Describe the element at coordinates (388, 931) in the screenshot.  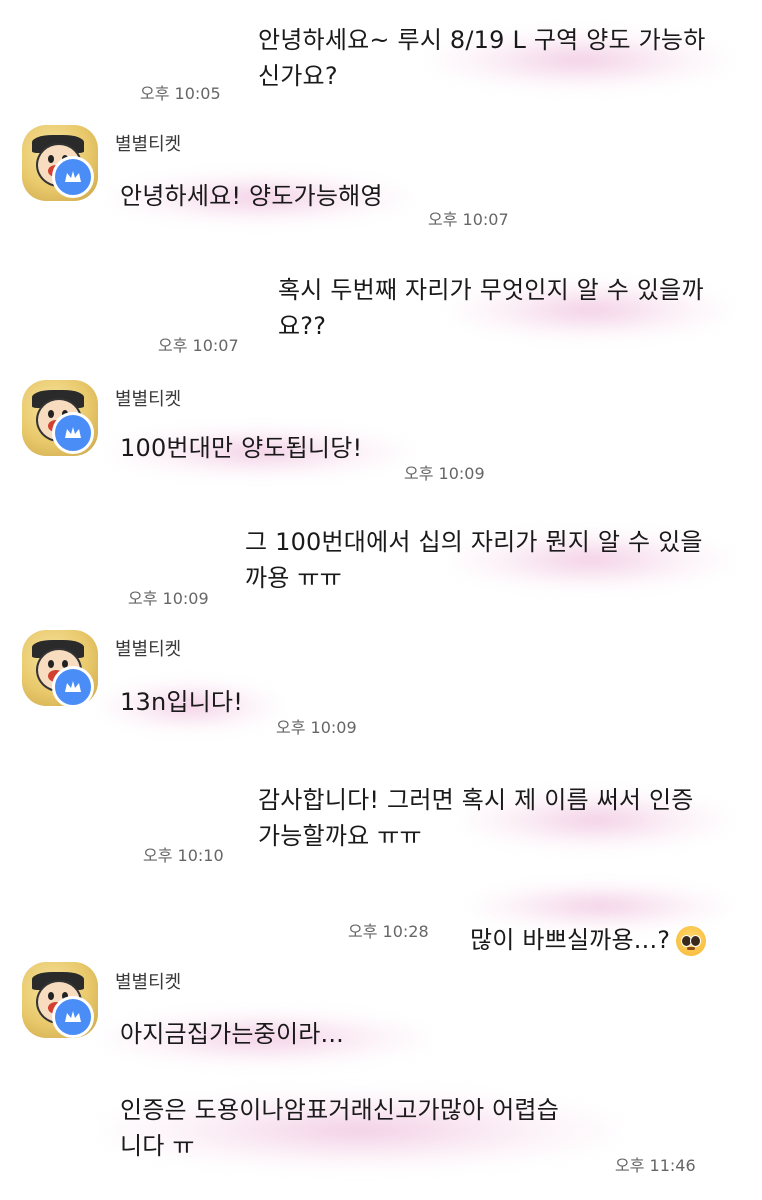
I see `message-time: 오후 10:28` at that location.